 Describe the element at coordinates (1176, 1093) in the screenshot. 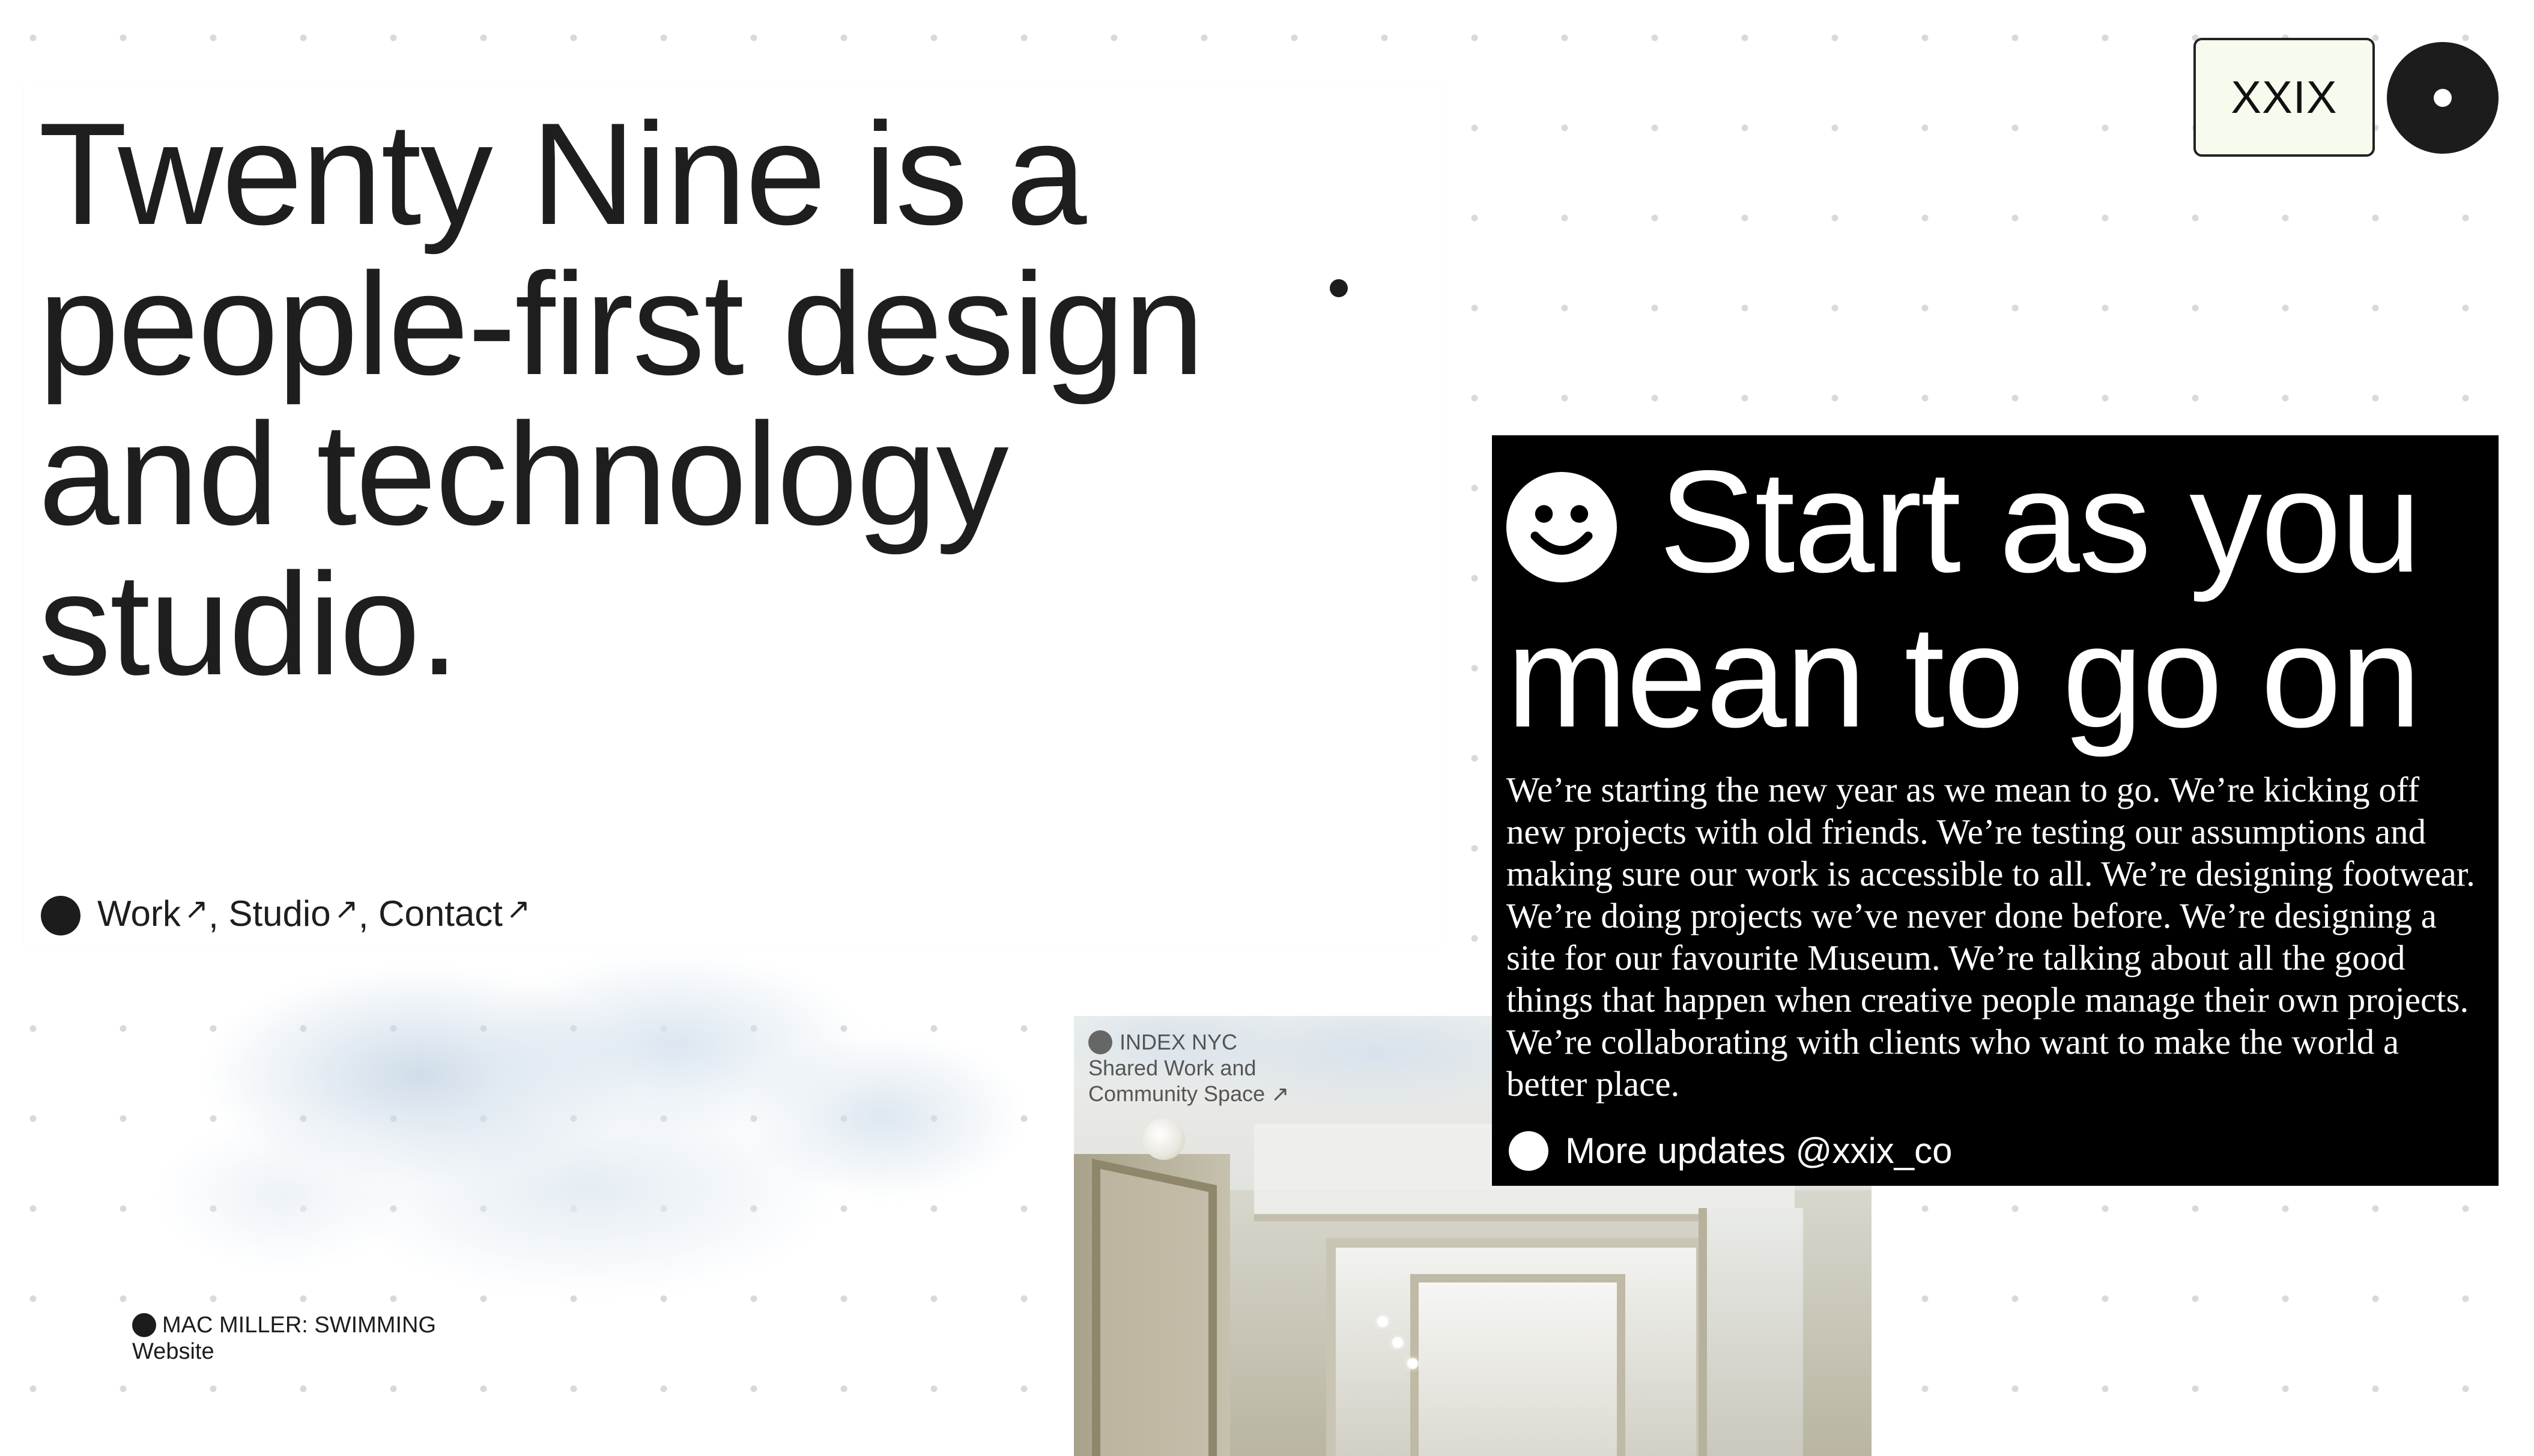

I see `project-subtitle-line2: Community Space` at that location.